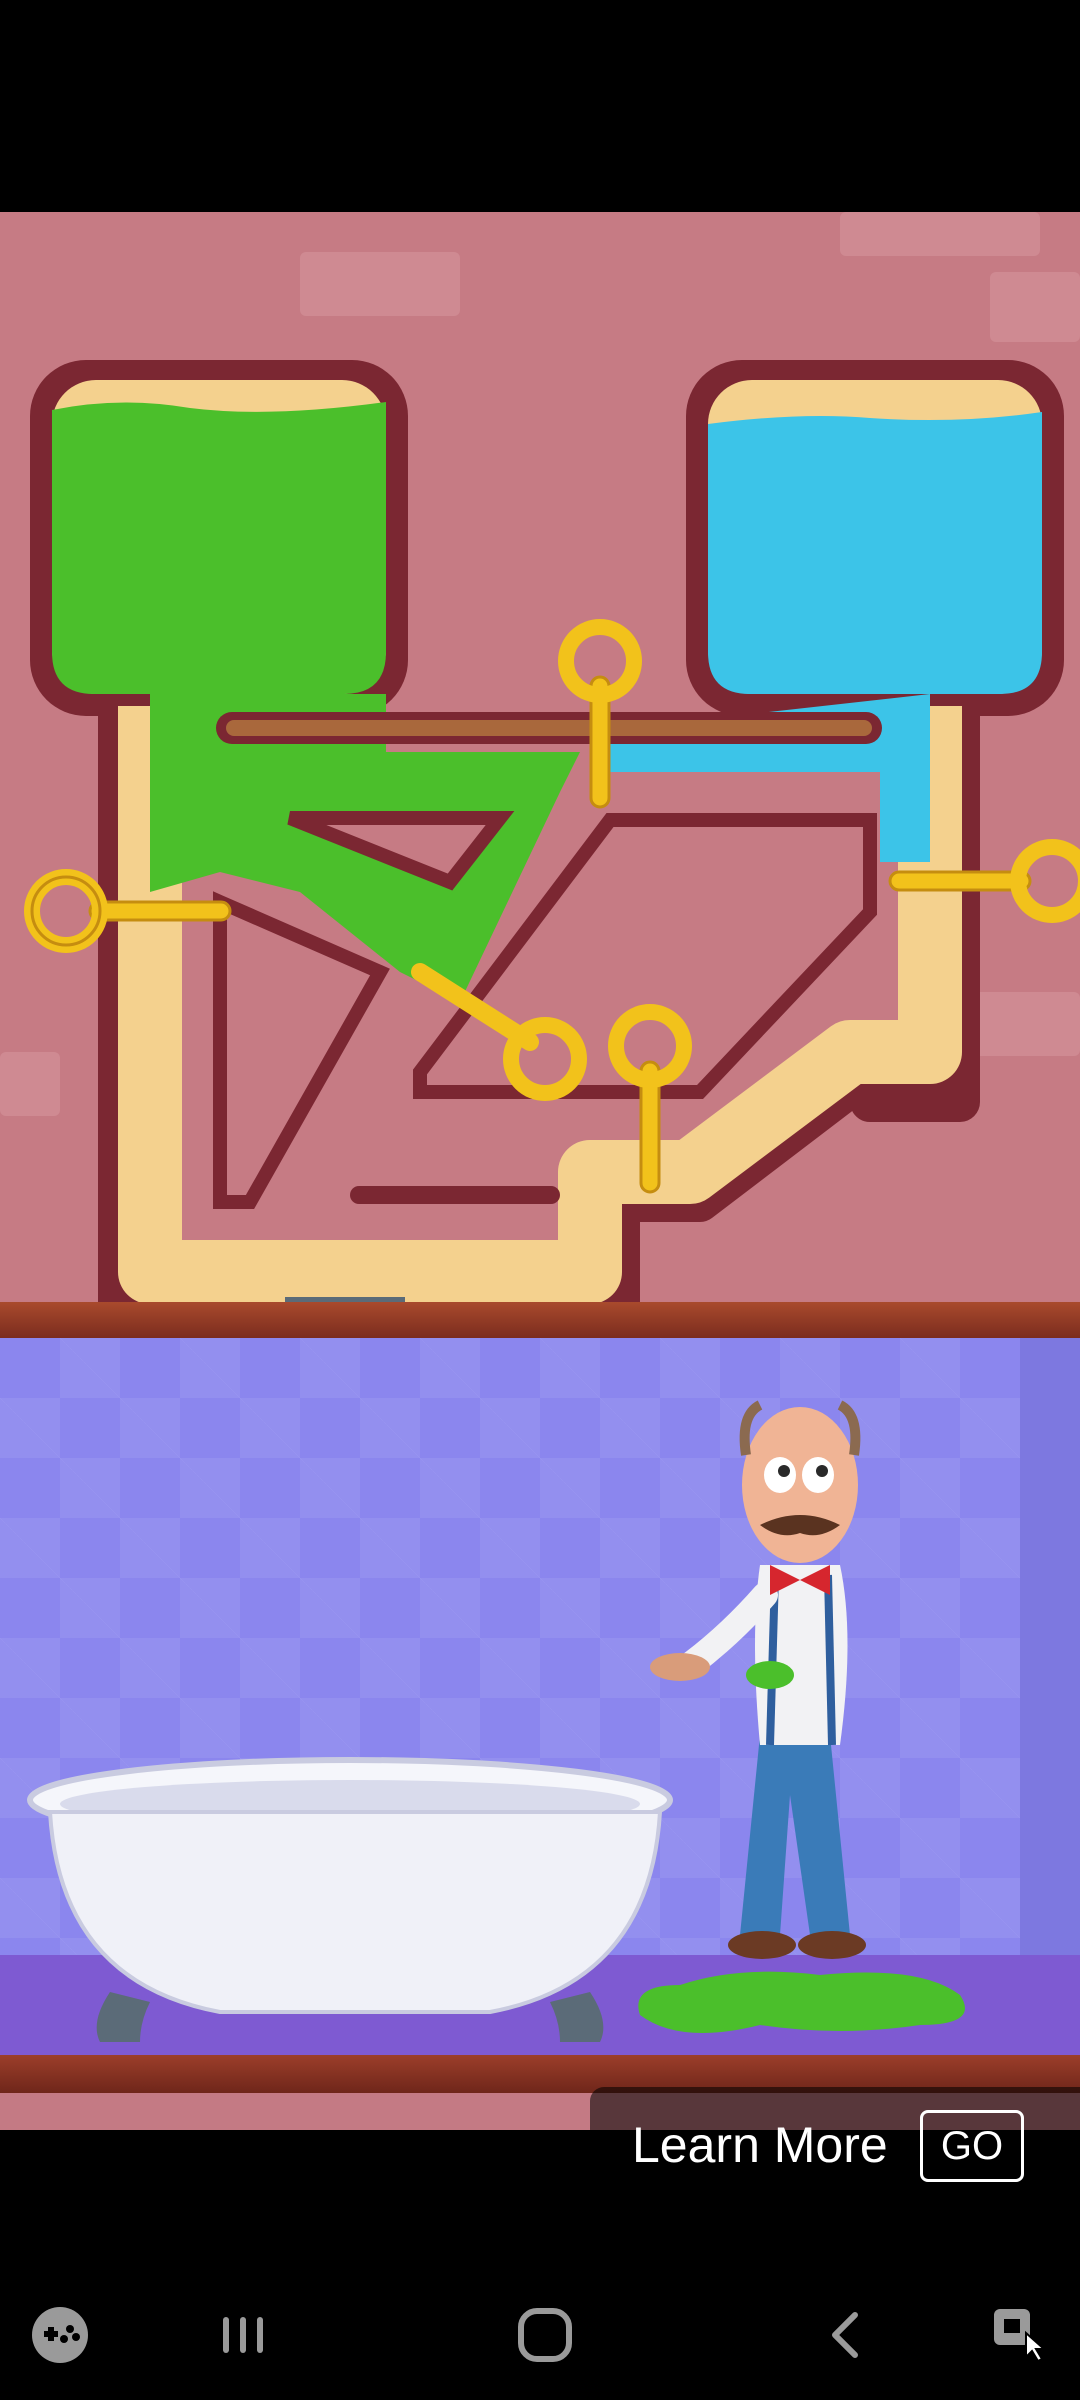 This screenshot has width=1080, height=2400. Describe the element at coordinates (60, 2335) in the screenshot. I see `game-launcher-icon` at that location.